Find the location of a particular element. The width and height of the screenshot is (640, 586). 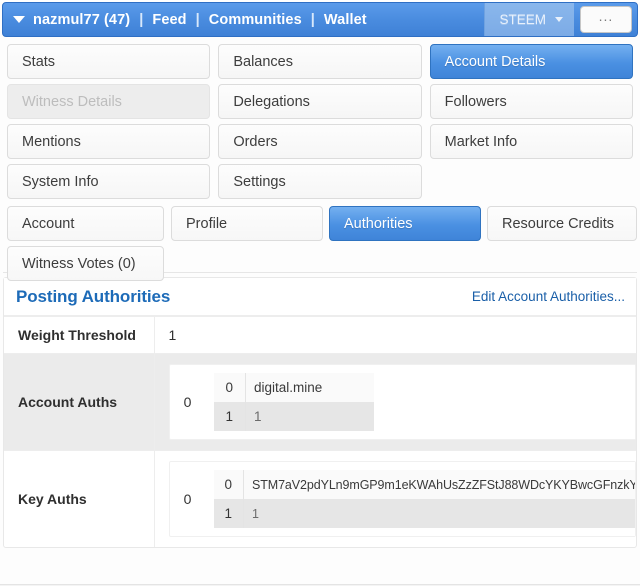

nav-item-username: nazmul77 (47) is located at coordinates (81, 20).